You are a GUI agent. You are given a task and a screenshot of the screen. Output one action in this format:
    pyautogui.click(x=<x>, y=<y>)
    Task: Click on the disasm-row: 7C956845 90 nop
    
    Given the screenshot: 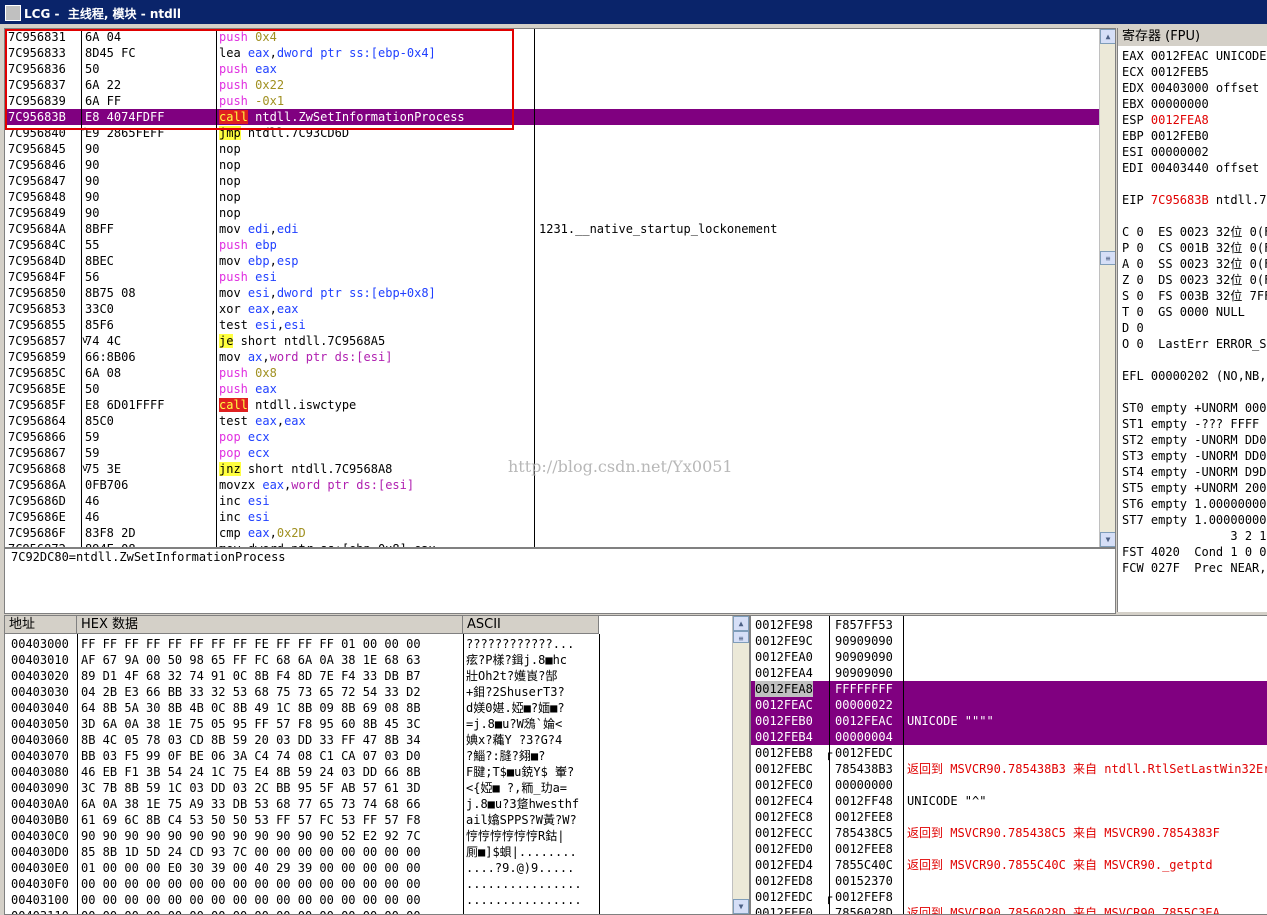 What is the action you would take?
    pyautogui.click(x=552, y=149)
    